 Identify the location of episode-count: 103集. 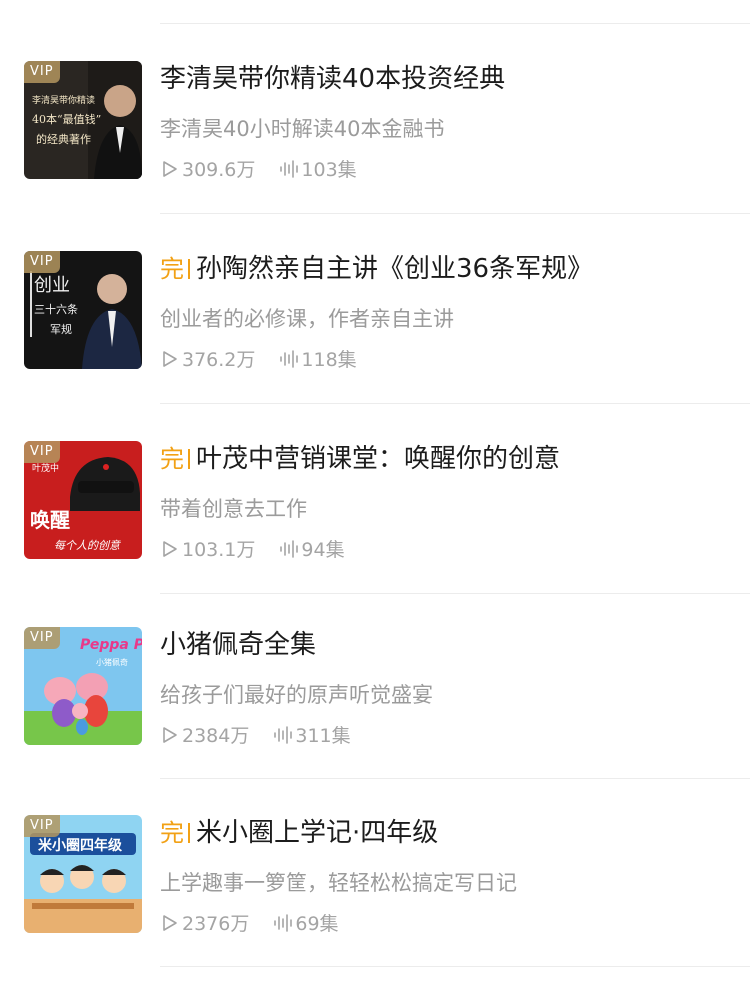
(318, 168).